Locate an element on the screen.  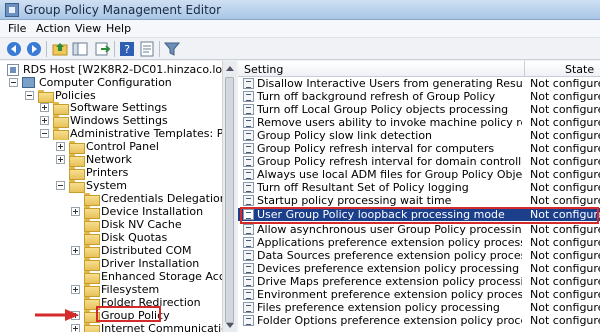
tree-scrollbar is located at coordinates (229, 196).